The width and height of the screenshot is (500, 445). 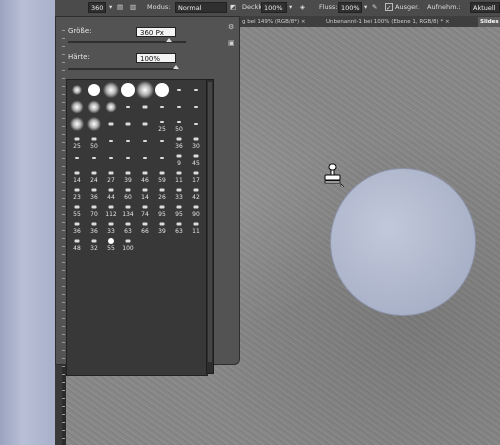 I want to click on opacity-dropdown-icon: ▾, so click(x=290, y=7).